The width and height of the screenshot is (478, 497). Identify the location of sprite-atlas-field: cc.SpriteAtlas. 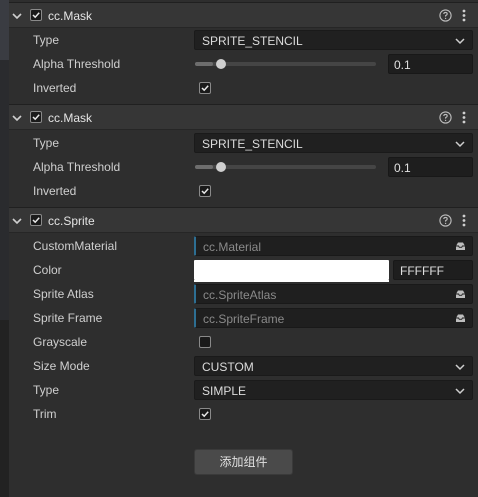
(333, 294).